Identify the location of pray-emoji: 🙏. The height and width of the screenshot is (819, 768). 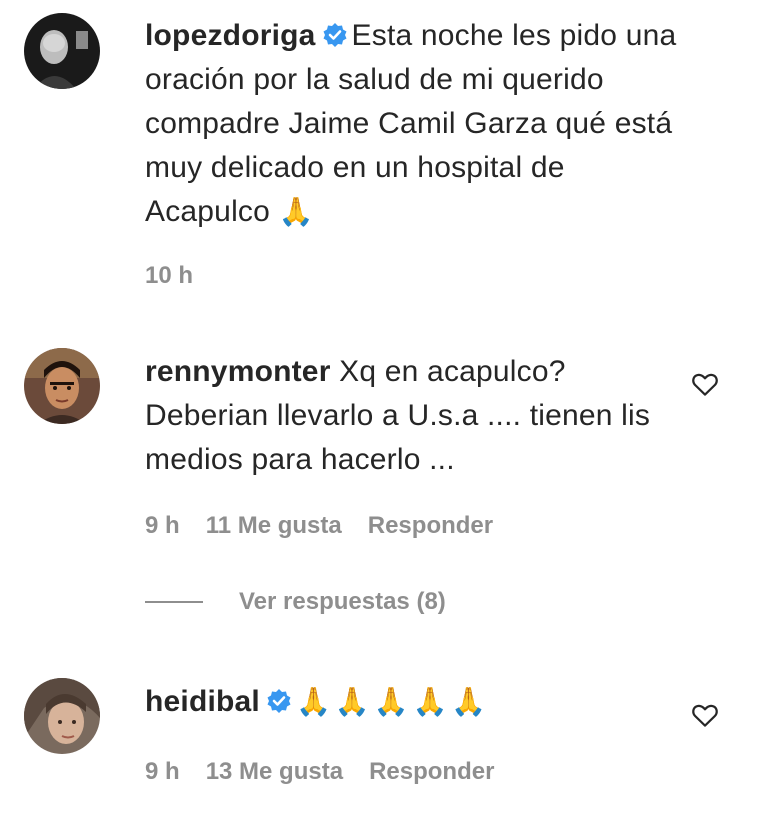
(296, 211).